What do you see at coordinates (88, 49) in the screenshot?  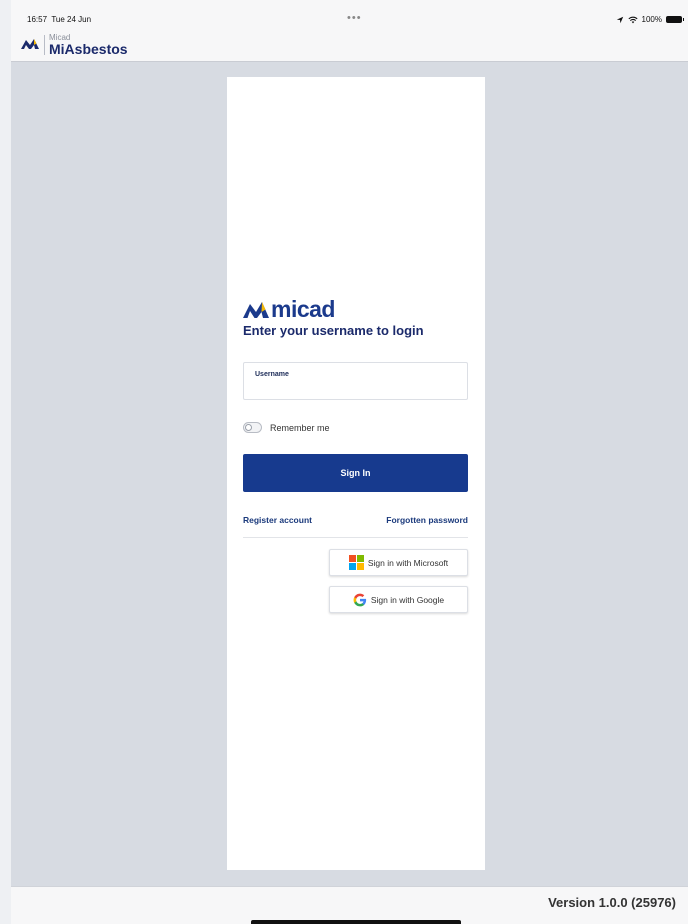 I see `header-title: MiAsbestos` at bounding box center [88, 49].